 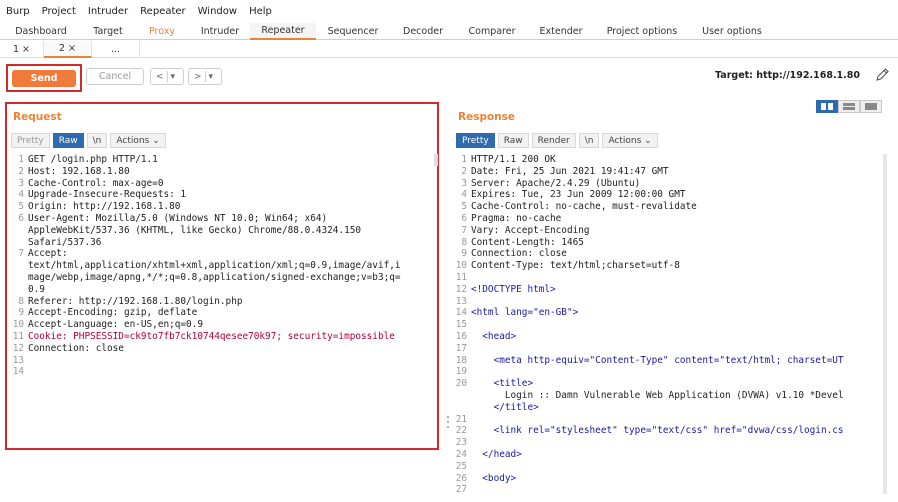 What do you see at coordinates (108, 31) in the screenshot?
I see `tab-target: Target` at bounding box center [108, 31].